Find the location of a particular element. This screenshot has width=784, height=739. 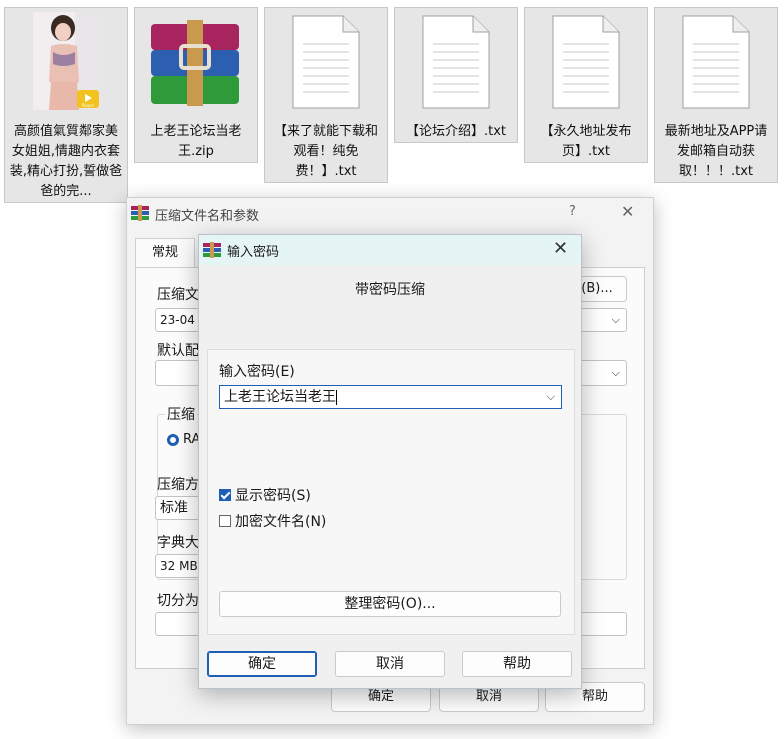

ok-button: 确定 is located at coordinates (262, 664).